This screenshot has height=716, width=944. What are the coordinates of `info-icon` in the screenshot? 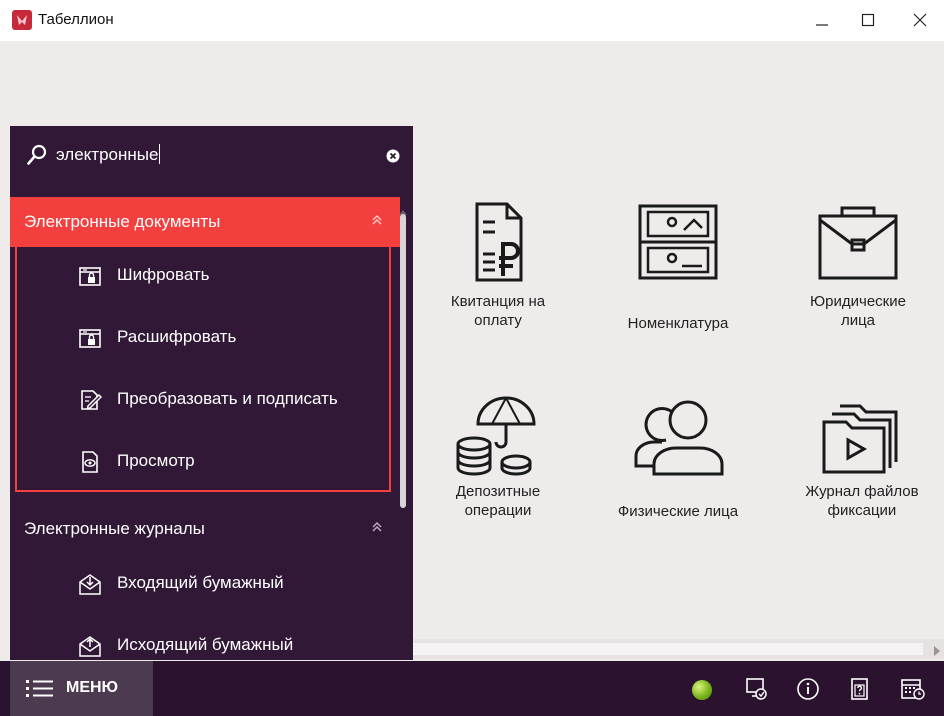 It's located at (808, 691).